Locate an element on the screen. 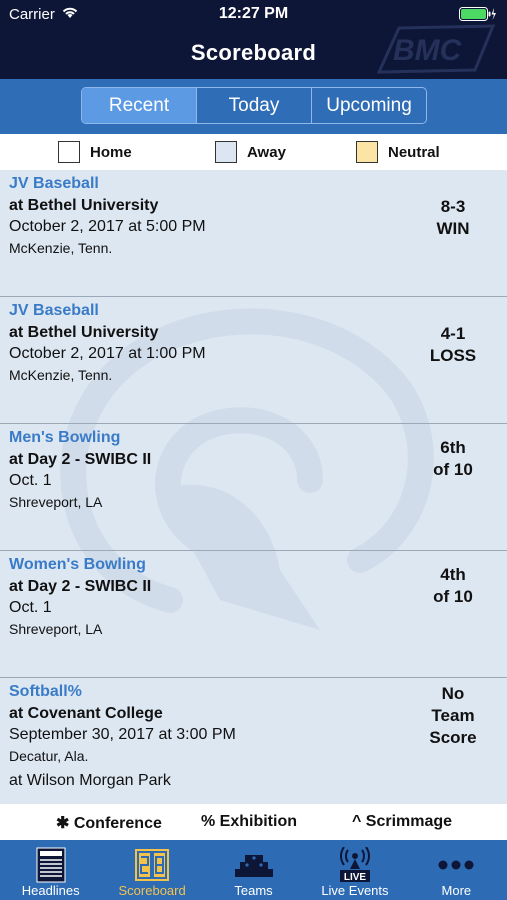 The width and height of the screenshot is (507, 900). battery-icon is located at coordinates (477, 14).